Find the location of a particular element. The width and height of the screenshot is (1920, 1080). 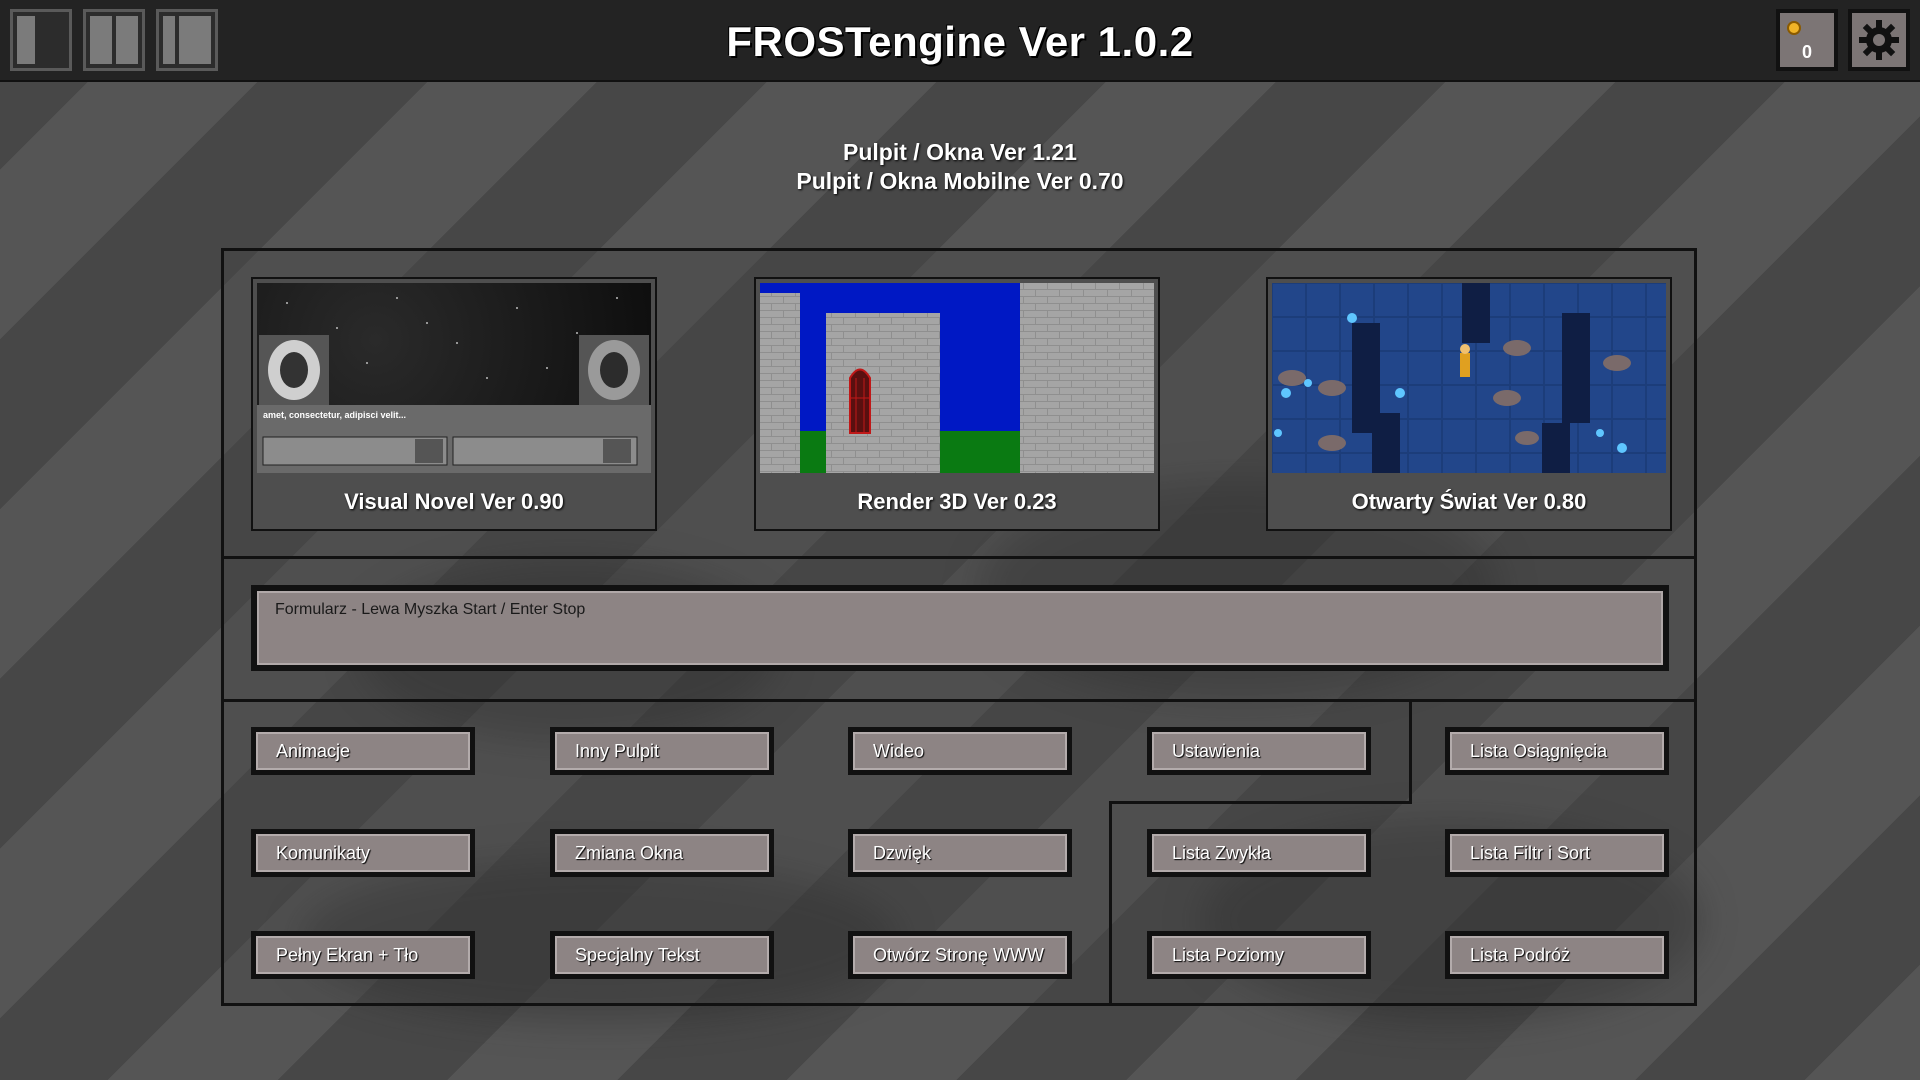

app-title: FROSTengine Ver 1.0.2 is located at coordinates (960, 41).